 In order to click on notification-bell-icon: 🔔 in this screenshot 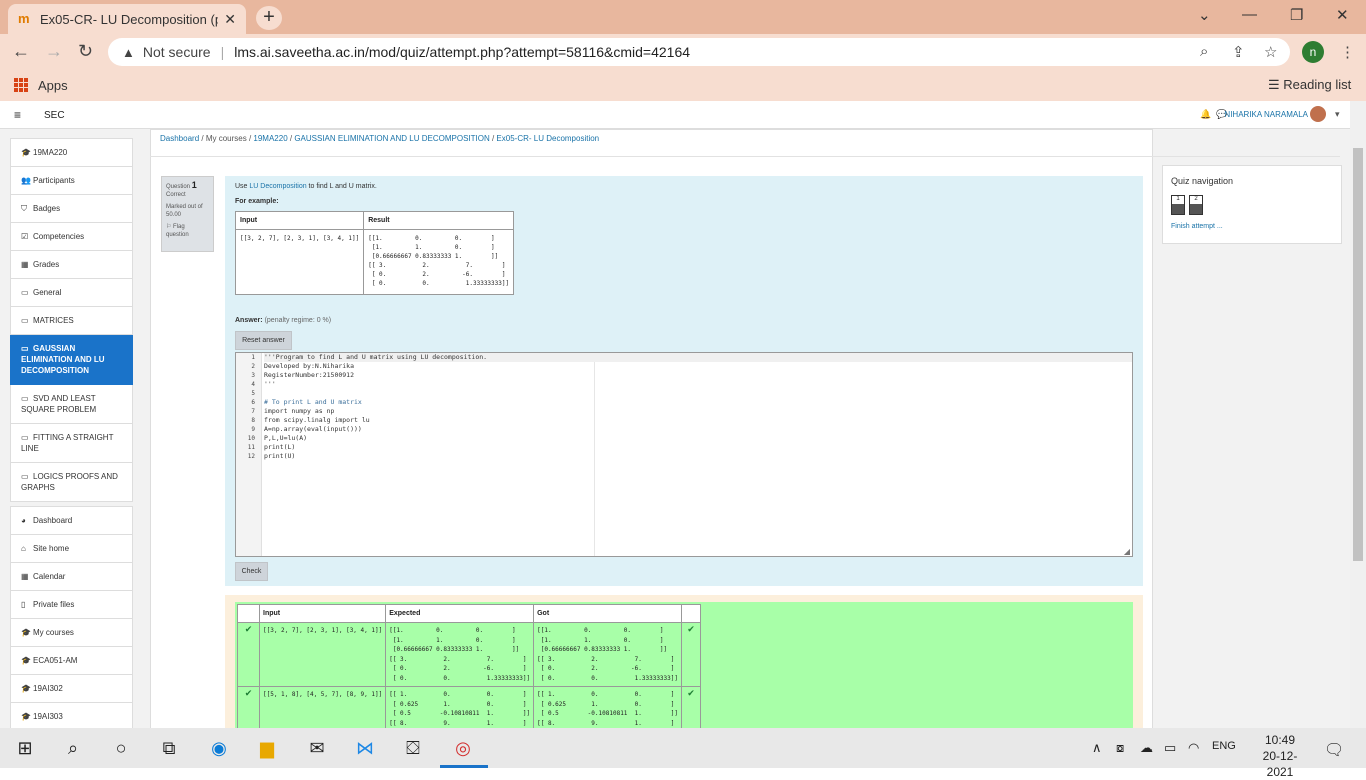, I will do `click(1205, 114)`.